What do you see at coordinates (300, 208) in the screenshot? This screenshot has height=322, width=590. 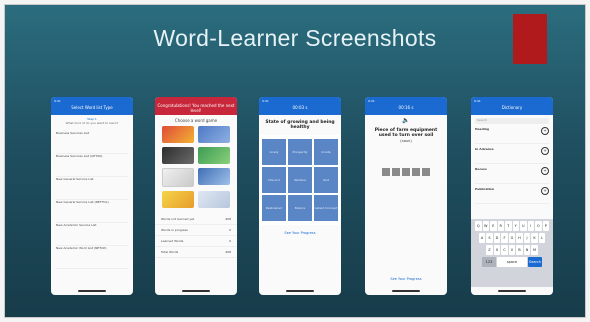 I see `answer-cell: Bizarre` at bounding box center [300, 208].